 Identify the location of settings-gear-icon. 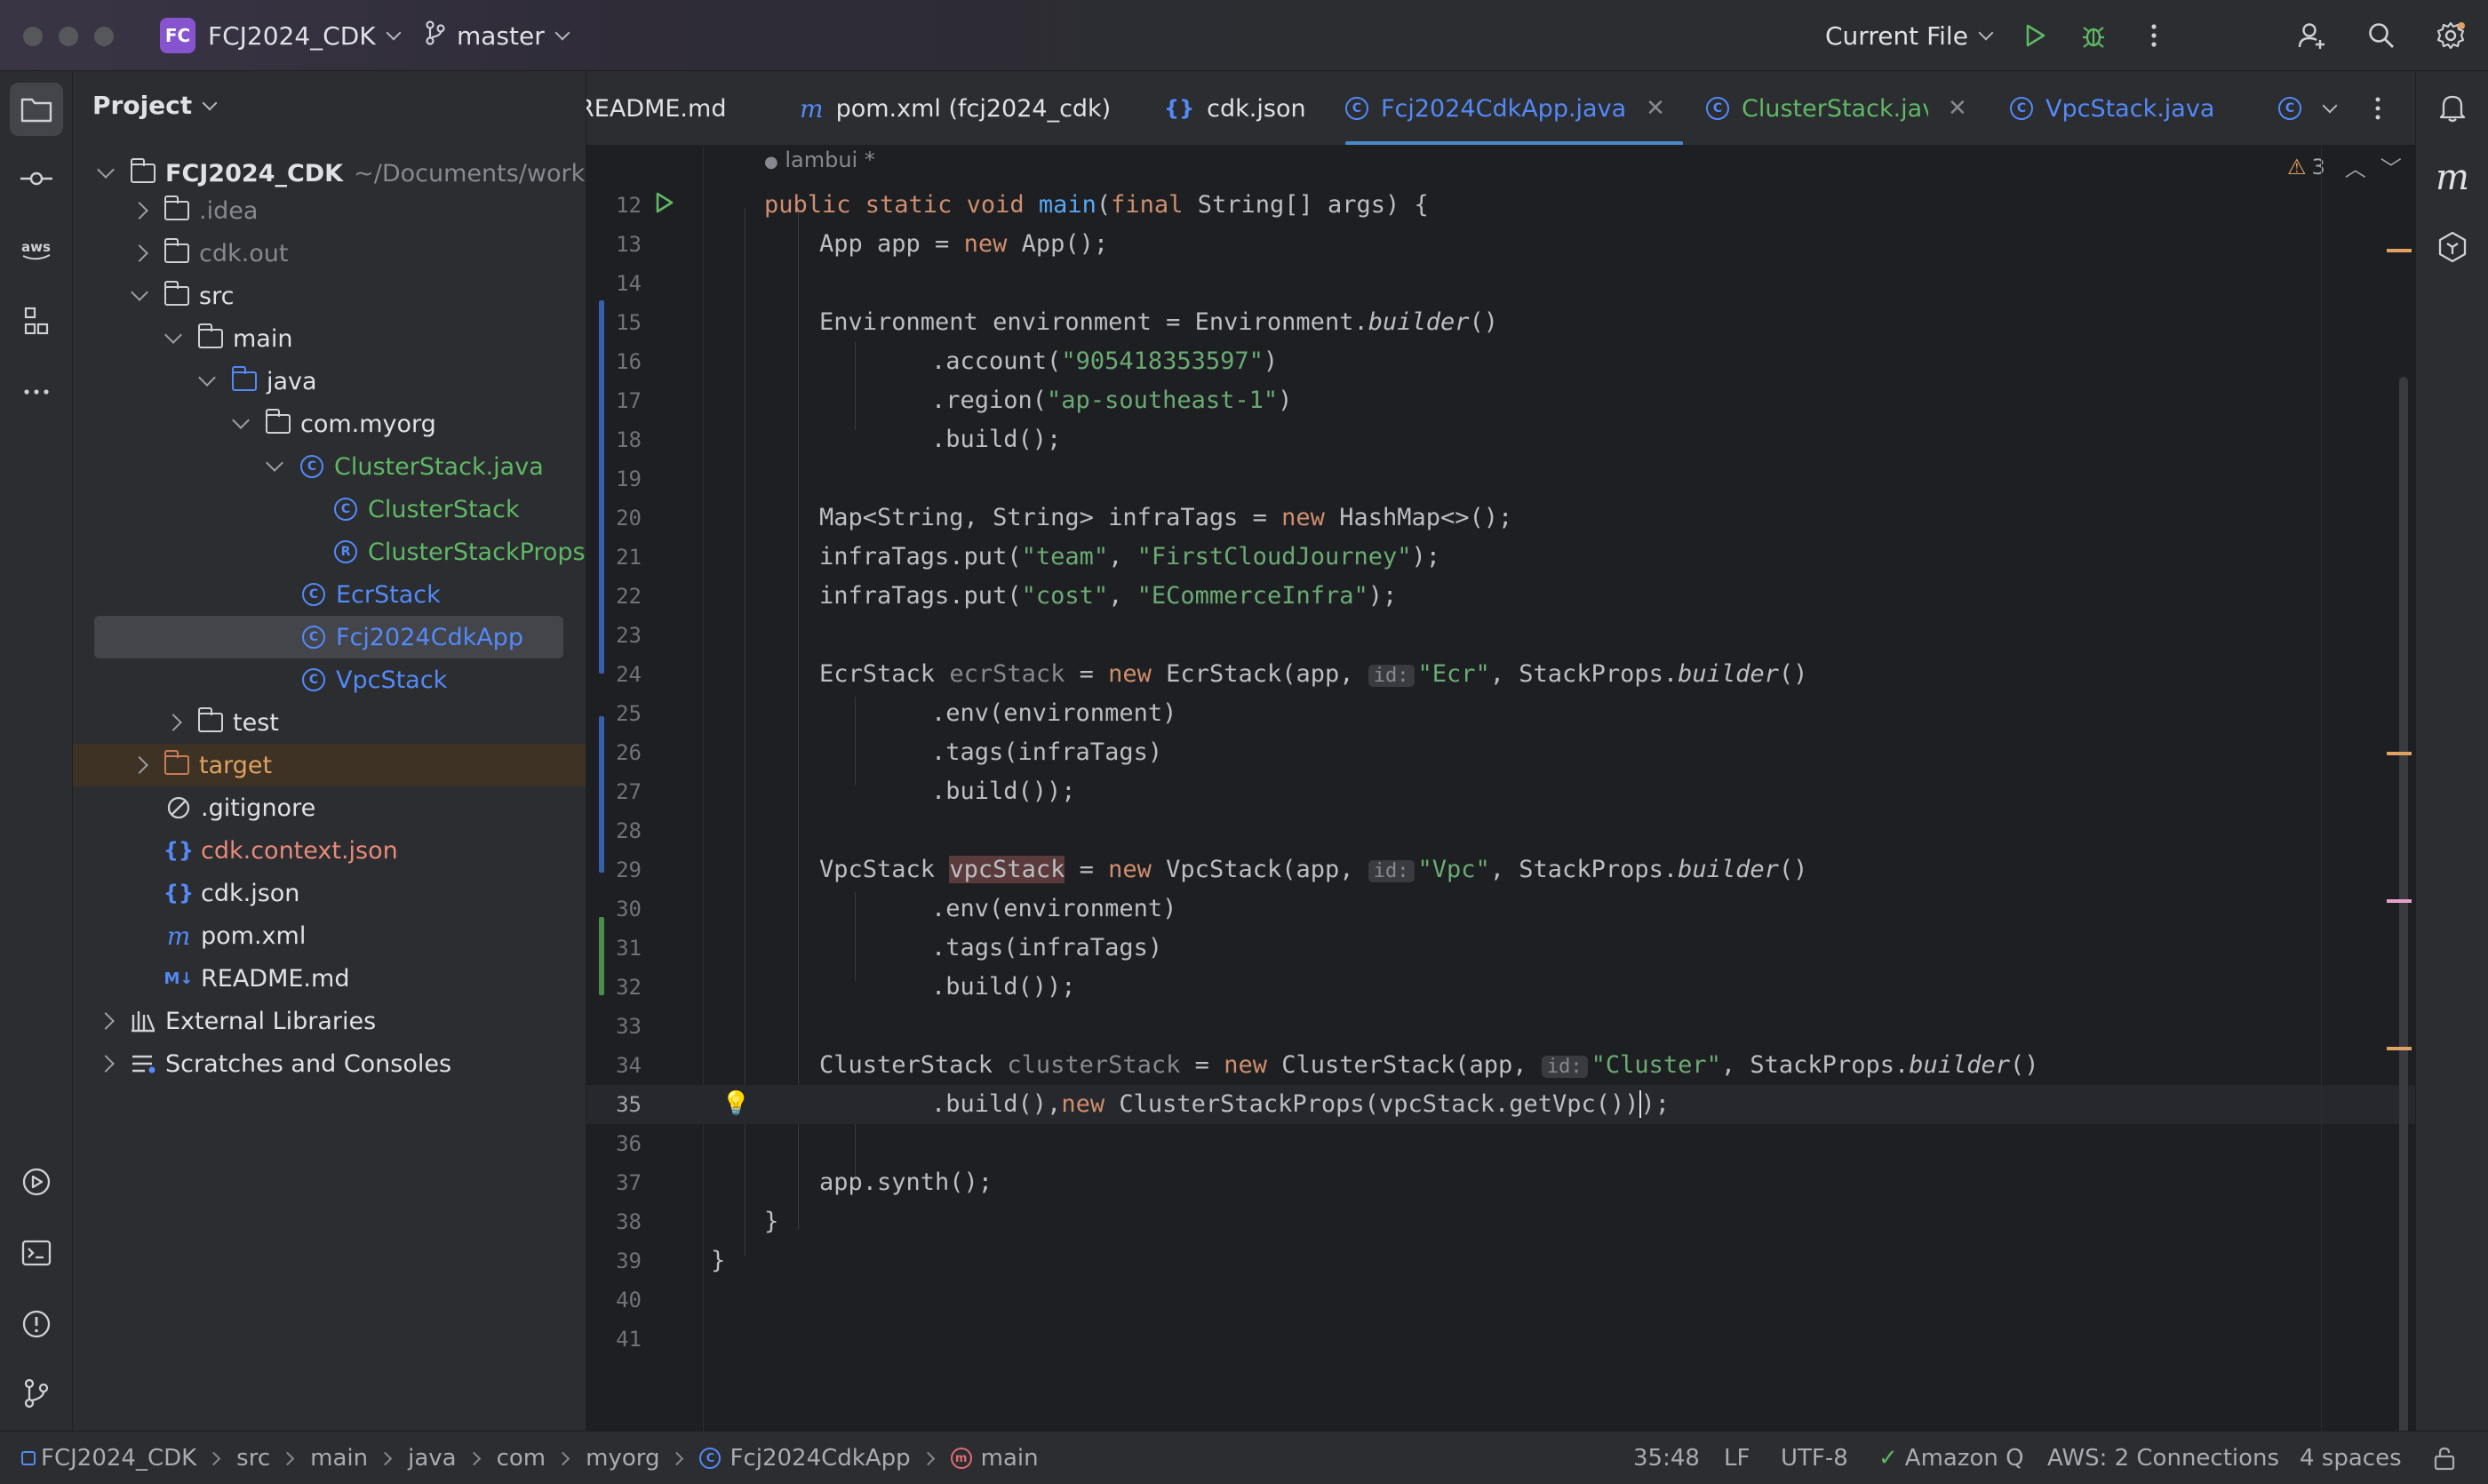
(2451, 35).